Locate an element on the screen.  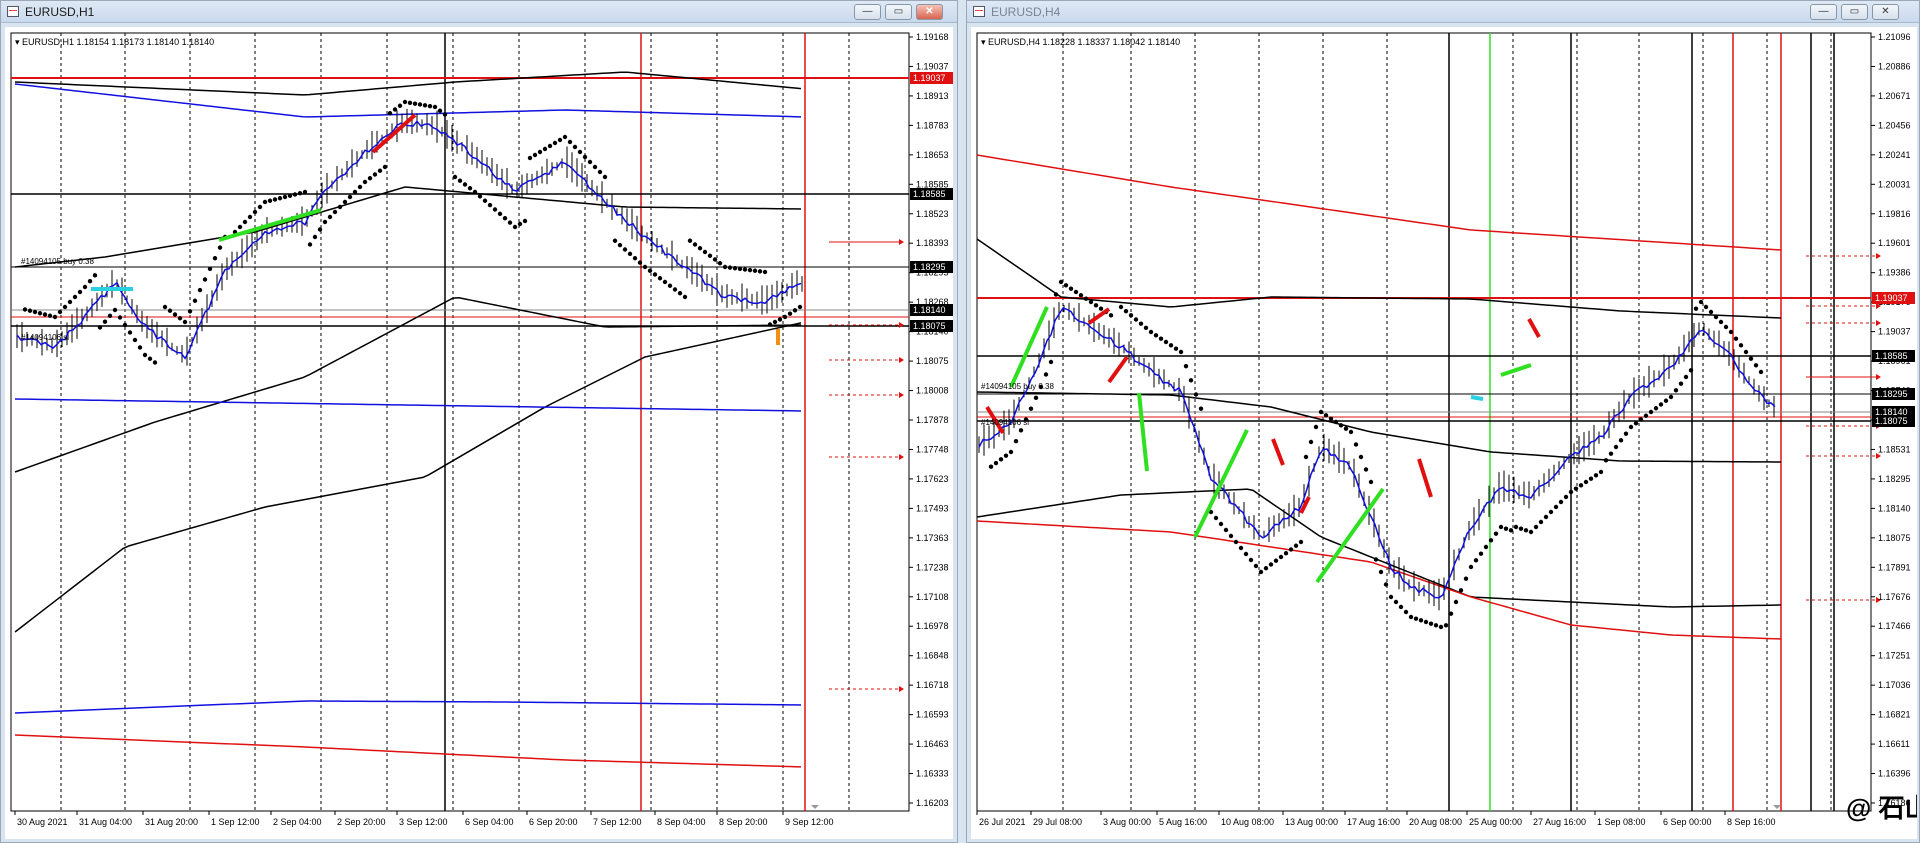
y-tick-label: 1.16848 is located at coordinates (932, 656).